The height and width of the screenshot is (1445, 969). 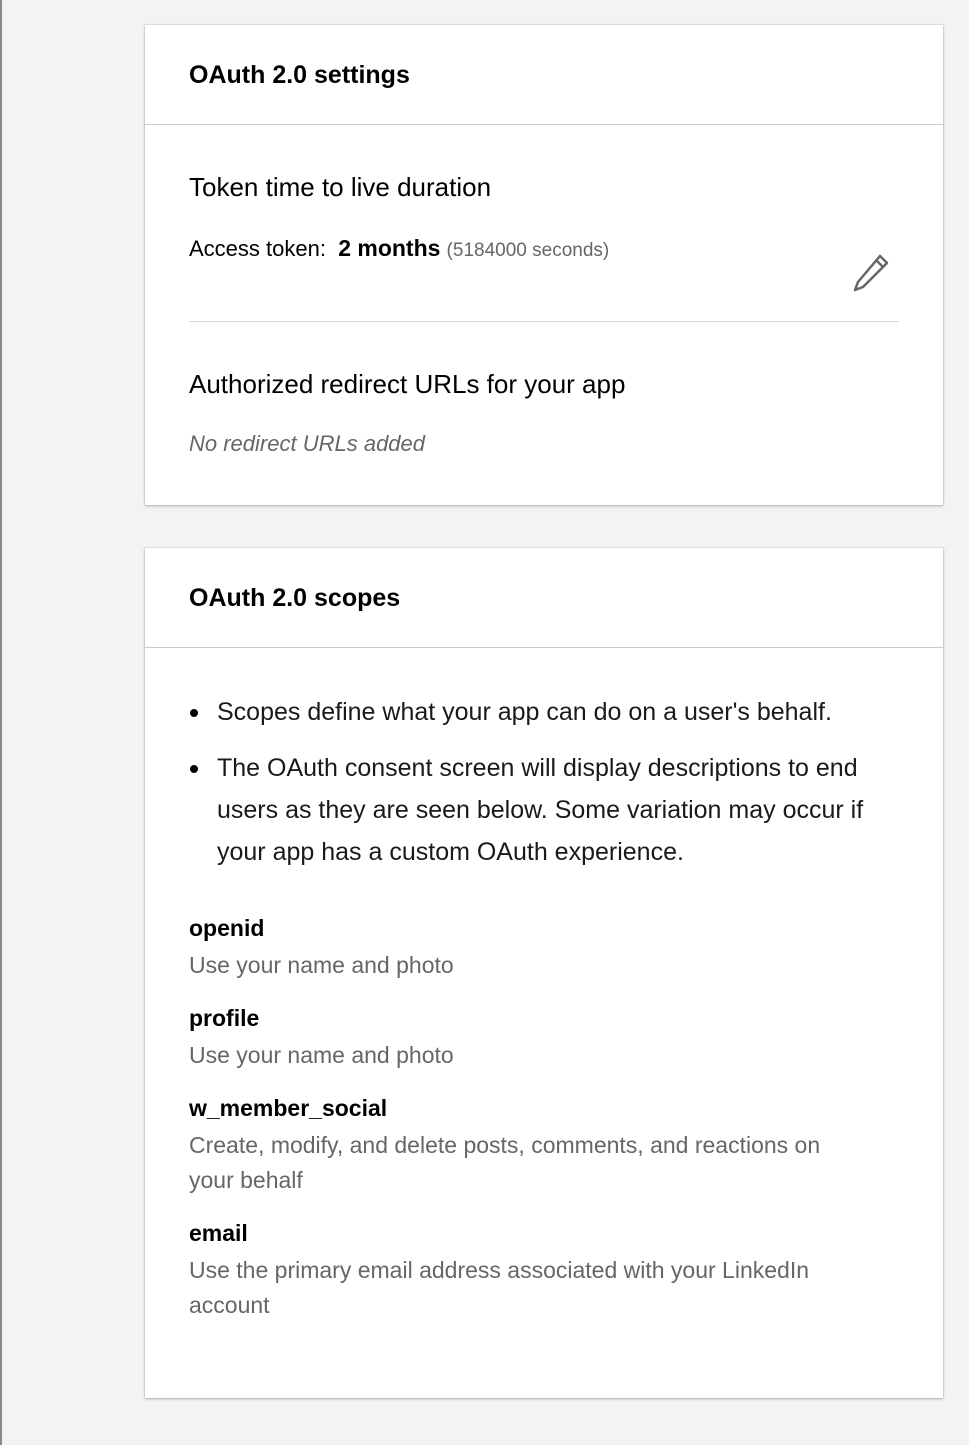 I want to click on card-title: OAuth 2.0 scopes, so click(x=295, y=598).